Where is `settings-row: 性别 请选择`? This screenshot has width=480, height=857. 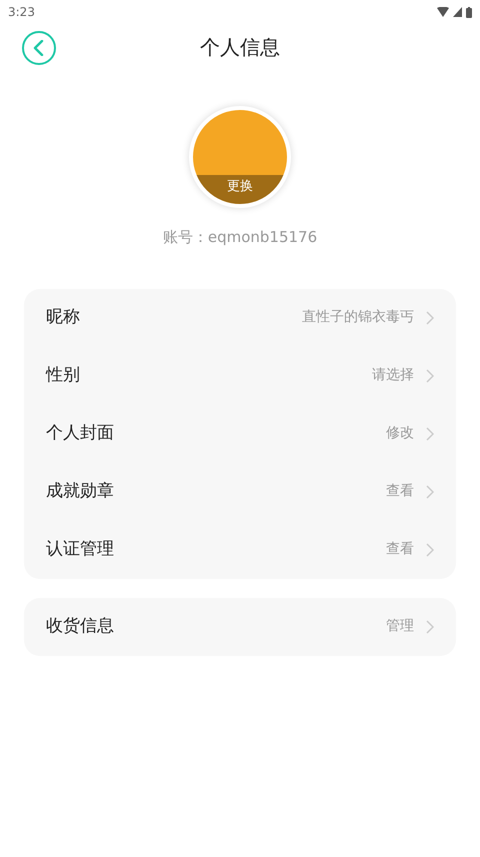 settings-row: 性别 请选择 is located at coordinates (240, 375).